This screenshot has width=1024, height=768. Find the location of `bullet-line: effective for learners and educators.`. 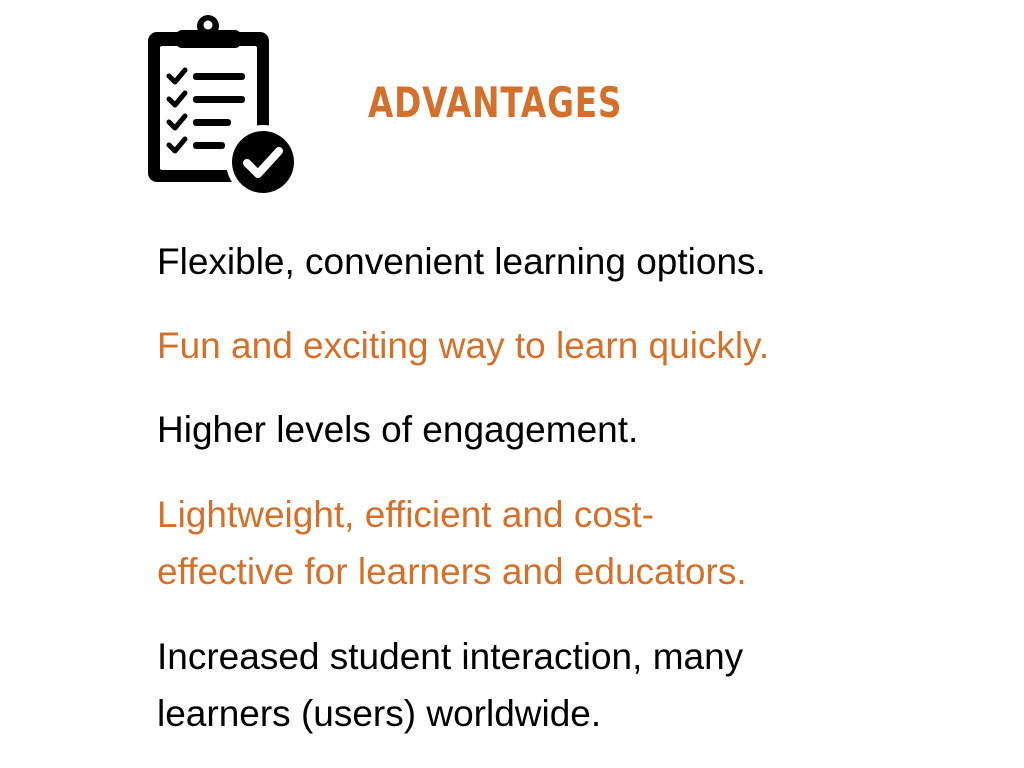

bullet-line: effective for learners and educators. is located at coordinates (452, 571).